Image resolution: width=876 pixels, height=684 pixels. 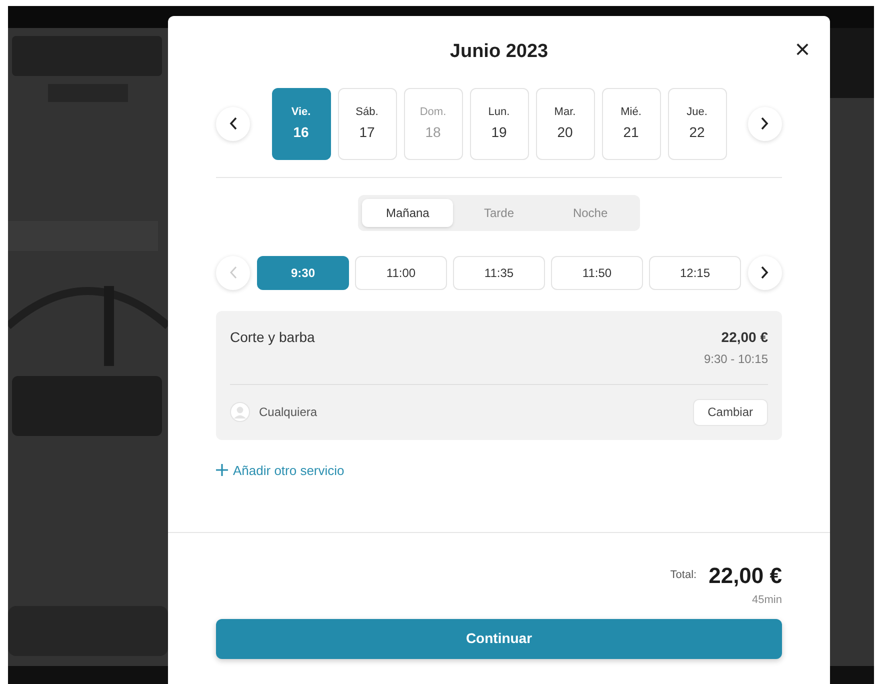 What do you see at coordinates (401, 273) in the screenshot?
I see `time-slot: 11:00` at bounding box center [401, 273].